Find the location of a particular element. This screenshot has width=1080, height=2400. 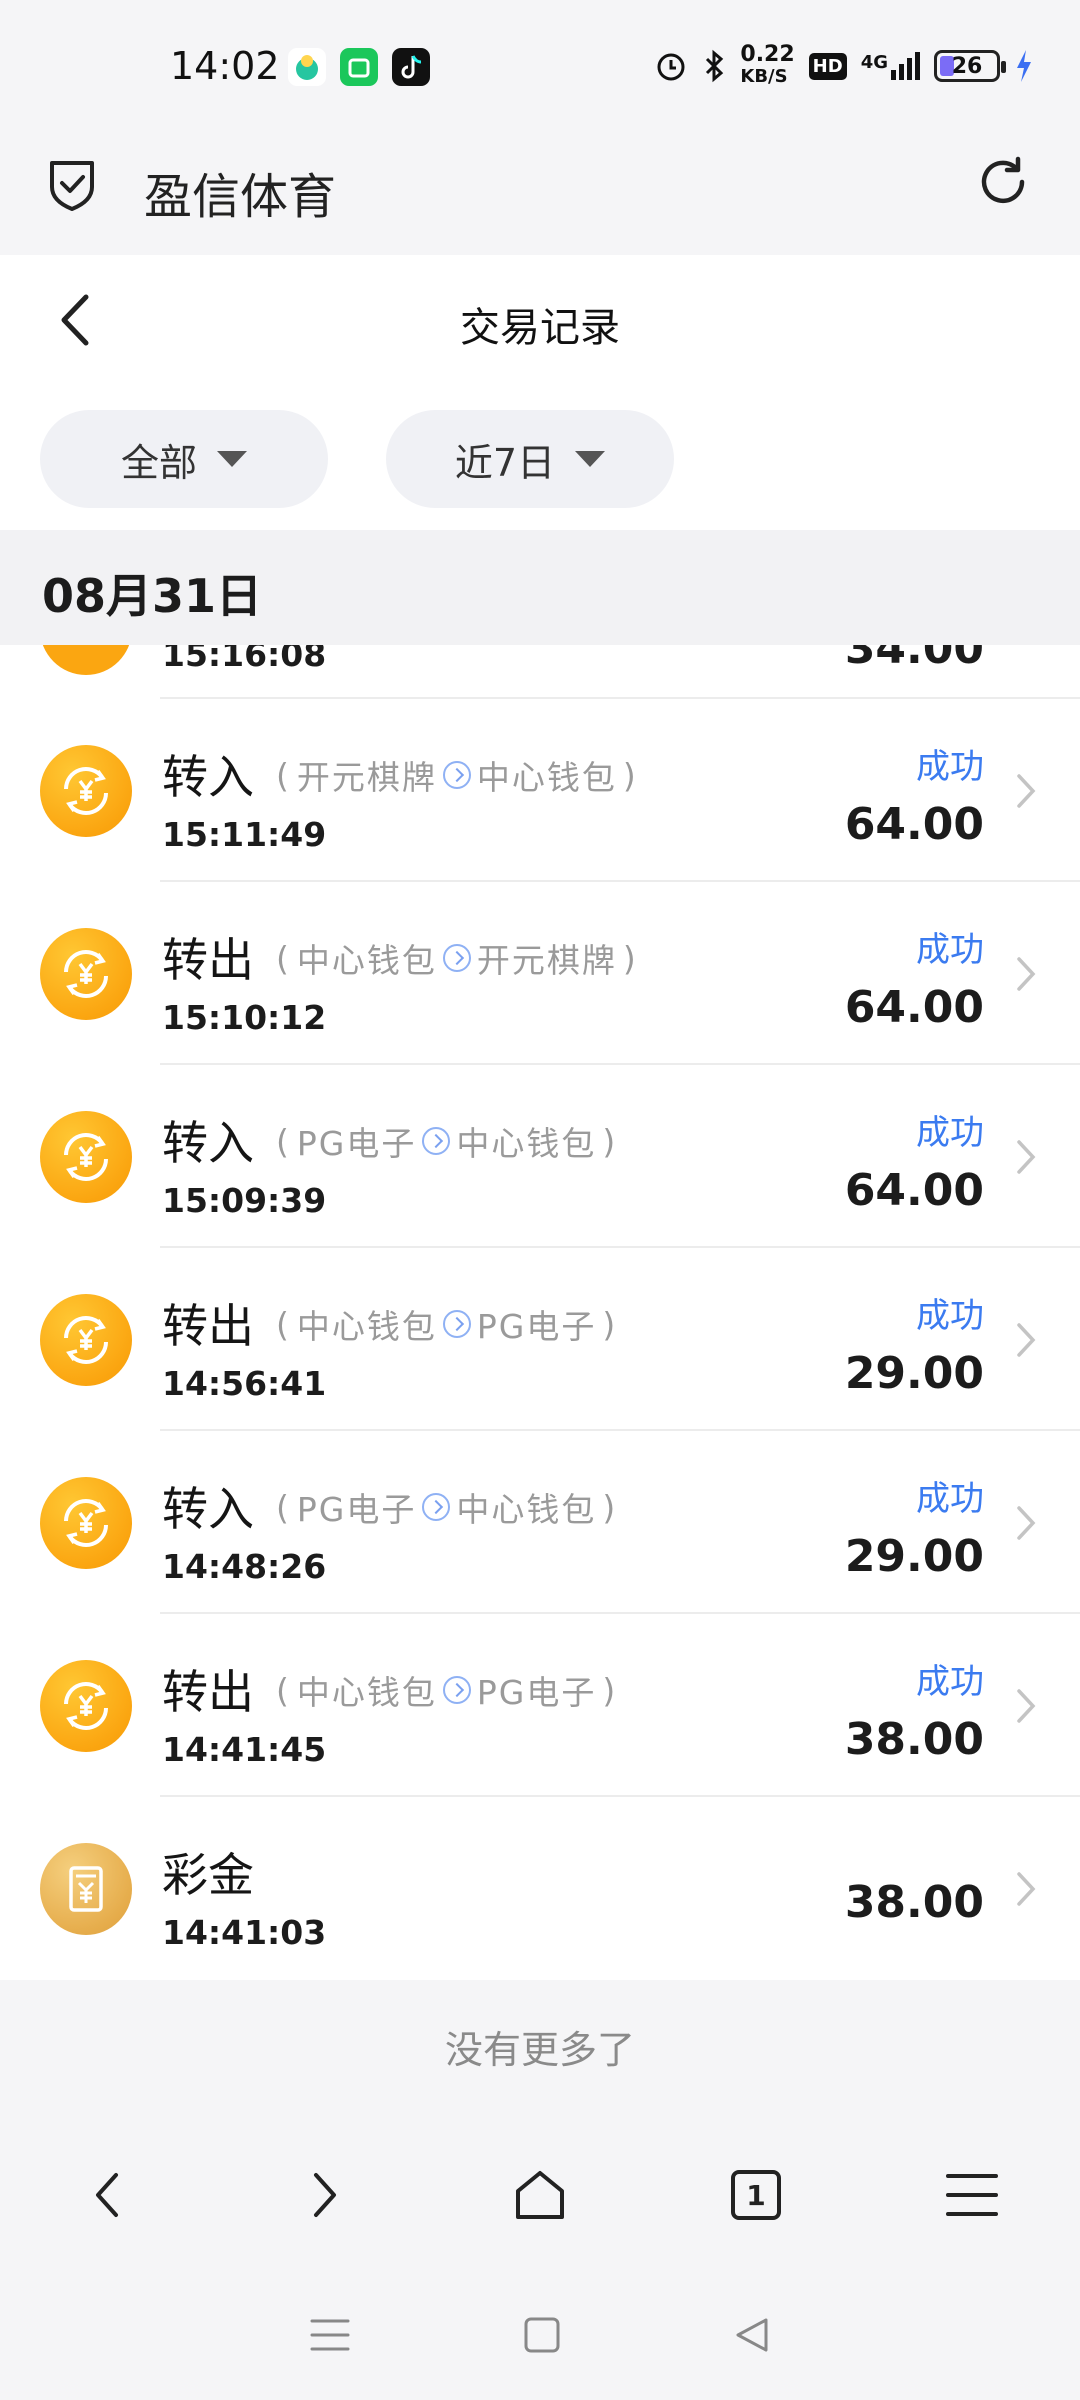

transaction-row-partial: 15:16:08 34.00 is located at coordinates (540, 672).